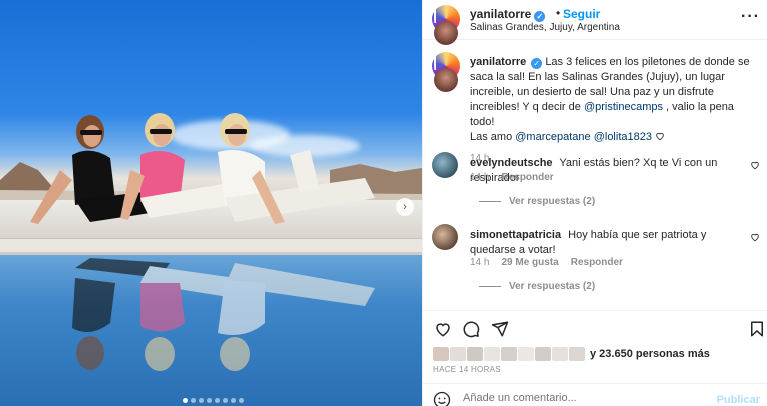 The width and height of the screenshot is (767, 406). Describe the element at coordinates (501, 14) in the screenshot. I see `author-username-text: yanilatorre` at that location.